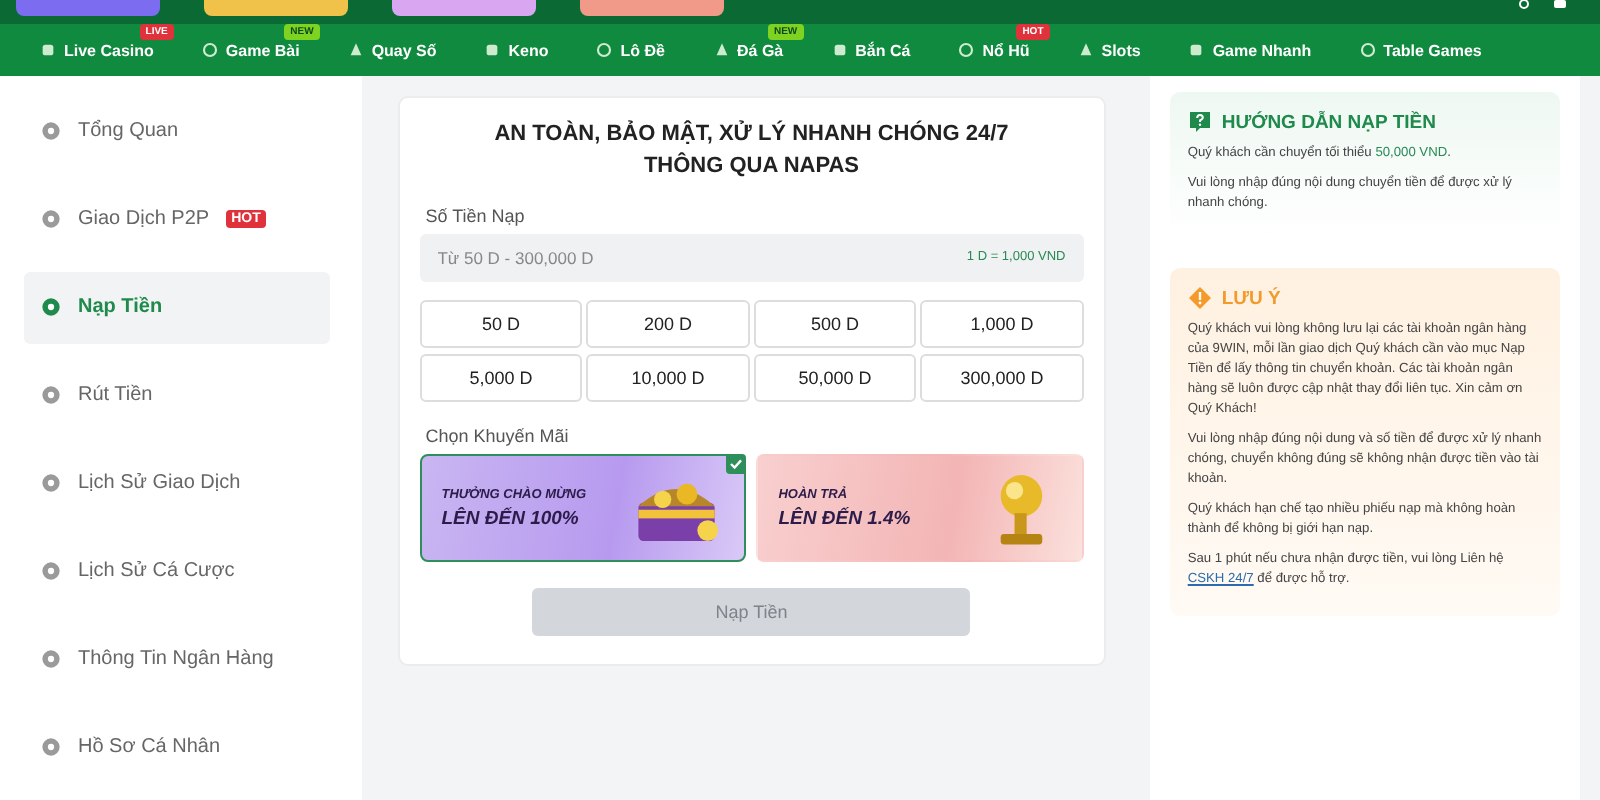  Describe the element at coordinates (177, 571) in the screenshot. I see `sidebar-item: Lịch Sử Cá Cược` at that location.